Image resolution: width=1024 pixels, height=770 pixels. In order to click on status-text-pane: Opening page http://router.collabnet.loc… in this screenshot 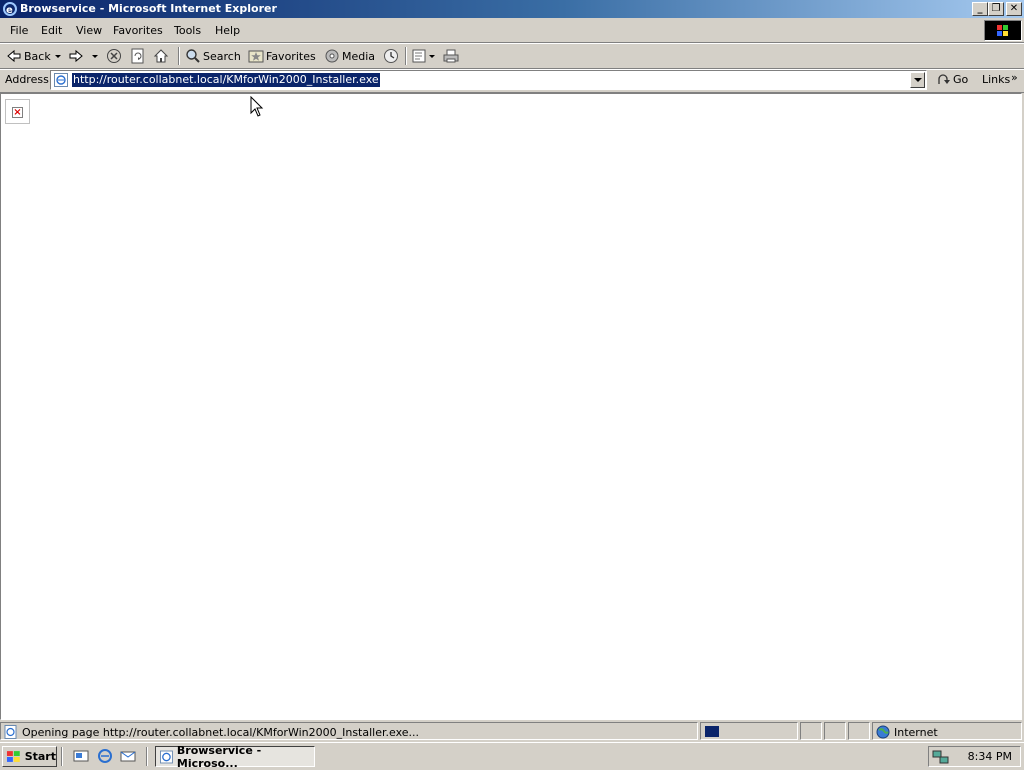, I will do `click(349, 731)`.